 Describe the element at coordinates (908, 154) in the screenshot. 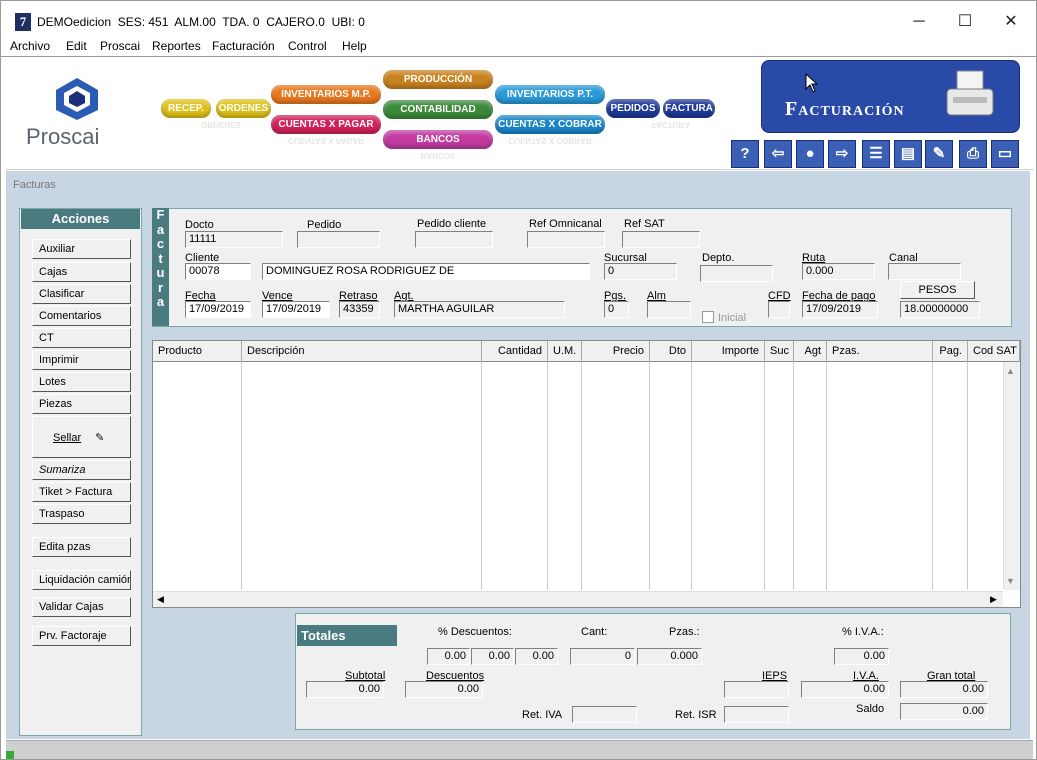

I see `notes-icon: ▤` at that location.